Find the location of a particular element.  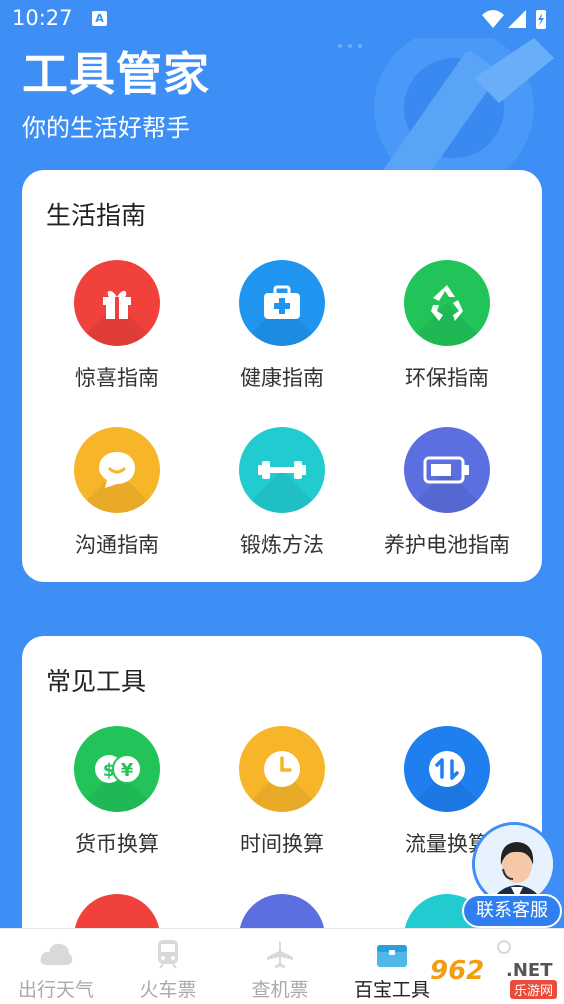

tool-time: 时间换算 is located at coordinates (282, 792).